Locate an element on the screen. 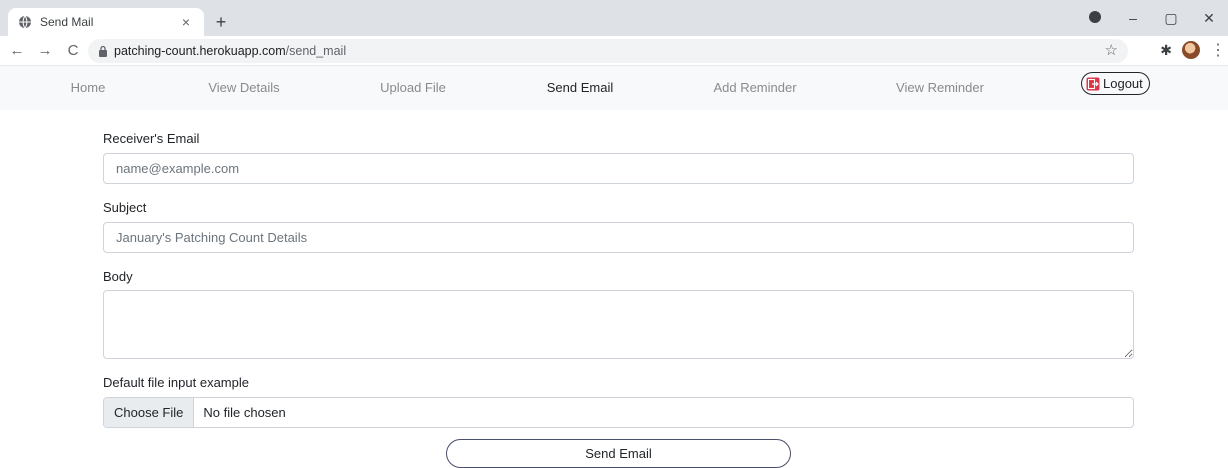 The image size is (1228, 468). maximize-icon: ▢ is located at coordinates (1171, 18).